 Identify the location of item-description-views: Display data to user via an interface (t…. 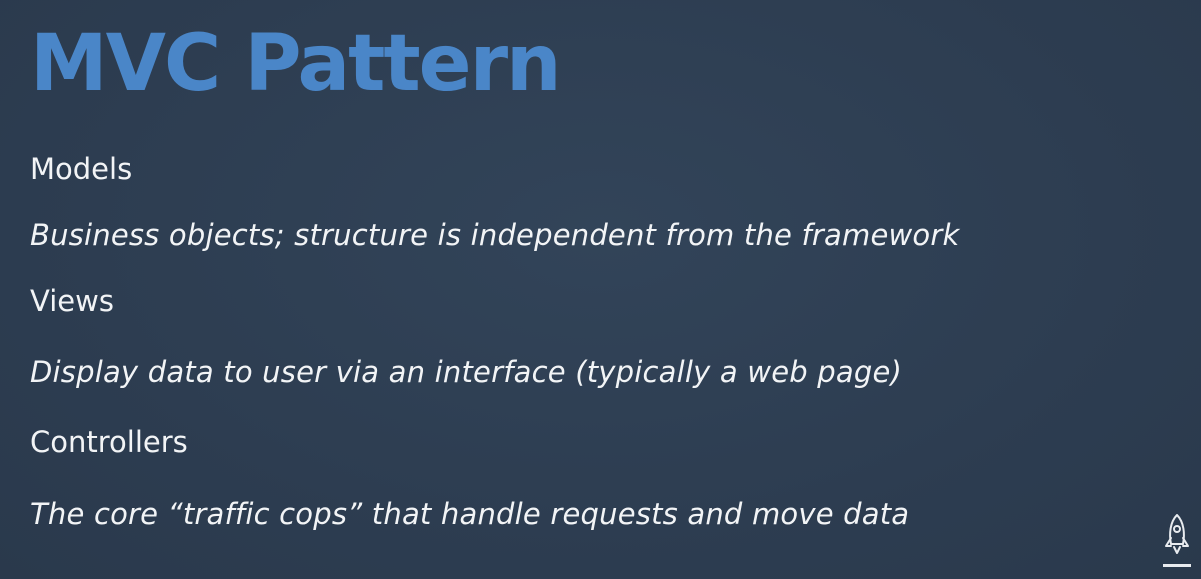
(466, 372).